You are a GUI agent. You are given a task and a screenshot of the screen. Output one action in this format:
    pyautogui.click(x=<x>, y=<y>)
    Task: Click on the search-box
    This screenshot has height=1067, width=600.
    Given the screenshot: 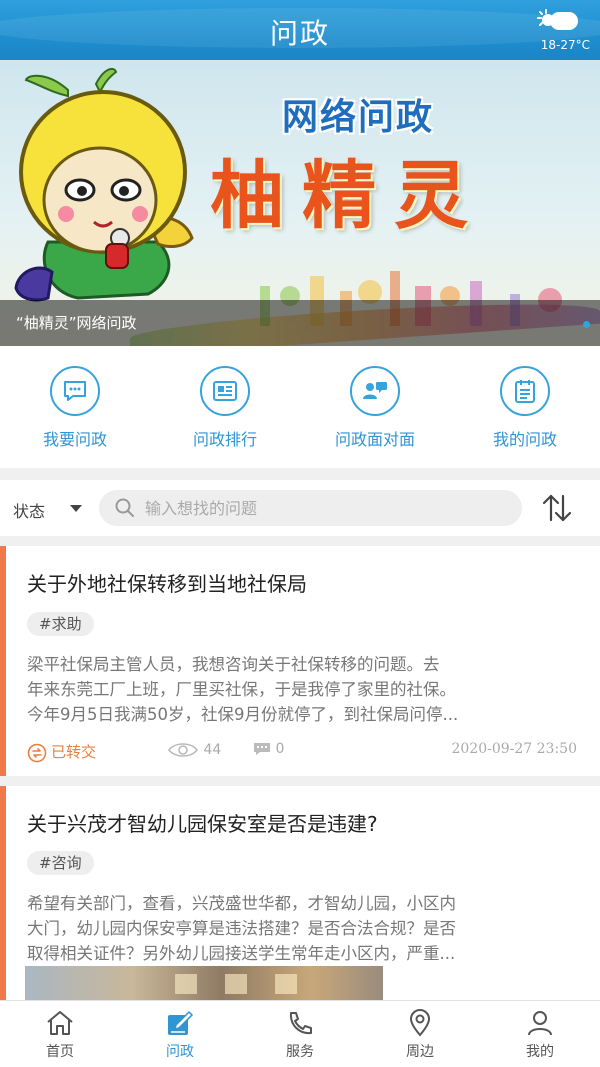 What is the action you would take?
    pyautogui.click(x=310, y=508)
    